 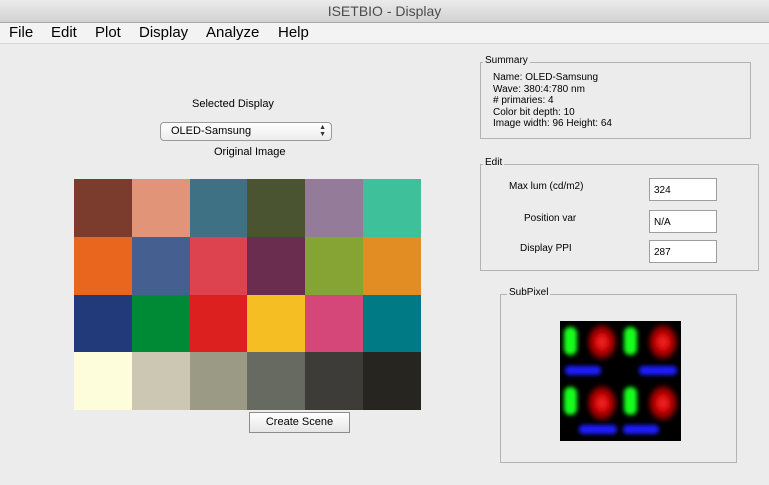 I want to click on summary-primaries: # primaries: 4, so click(x=523, y=100).